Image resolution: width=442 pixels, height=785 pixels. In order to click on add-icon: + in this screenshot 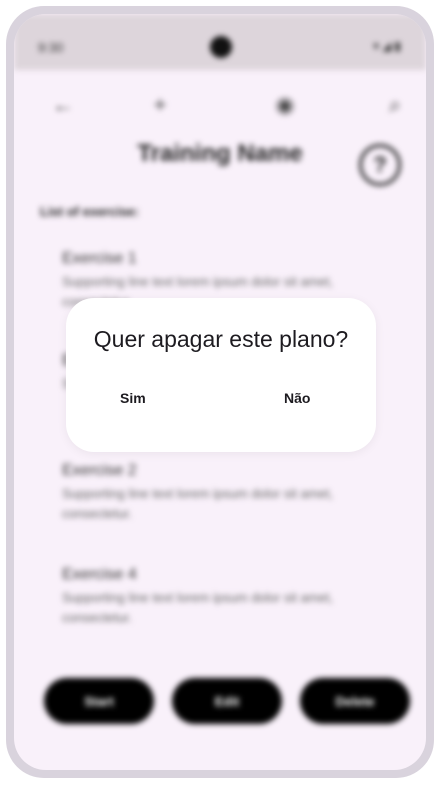, I will do `click(160, 105)`.